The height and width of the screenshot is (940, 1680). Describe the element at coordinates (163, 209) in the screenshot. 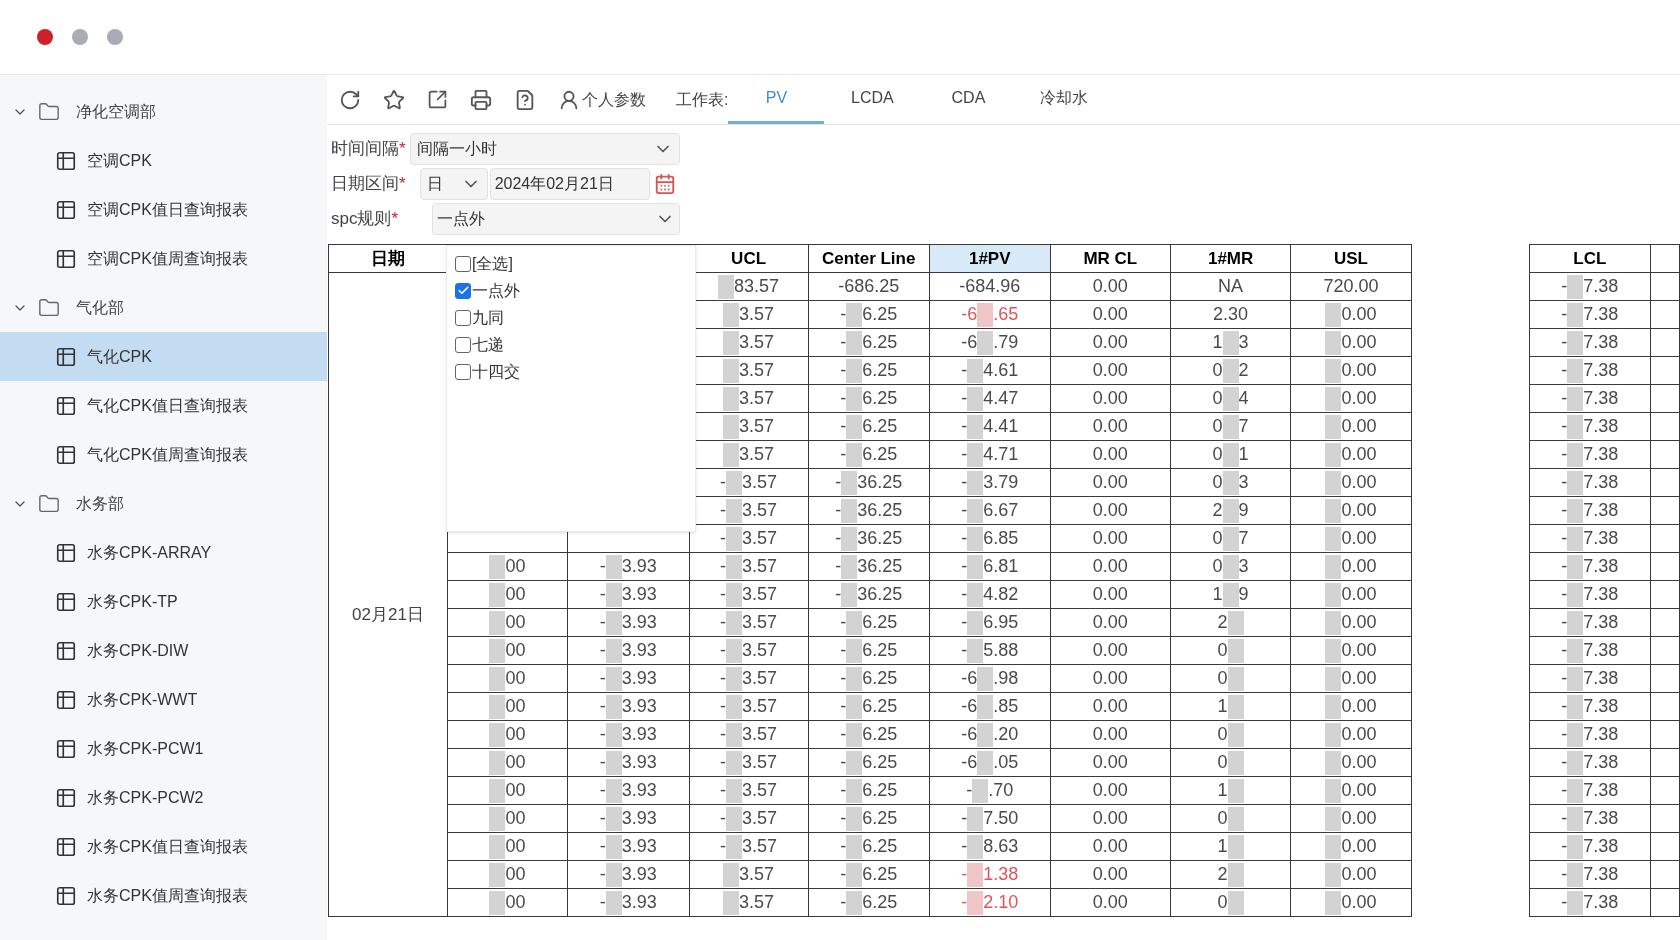

I see `tree-item: 空调CPK值日查询报表` at that location.